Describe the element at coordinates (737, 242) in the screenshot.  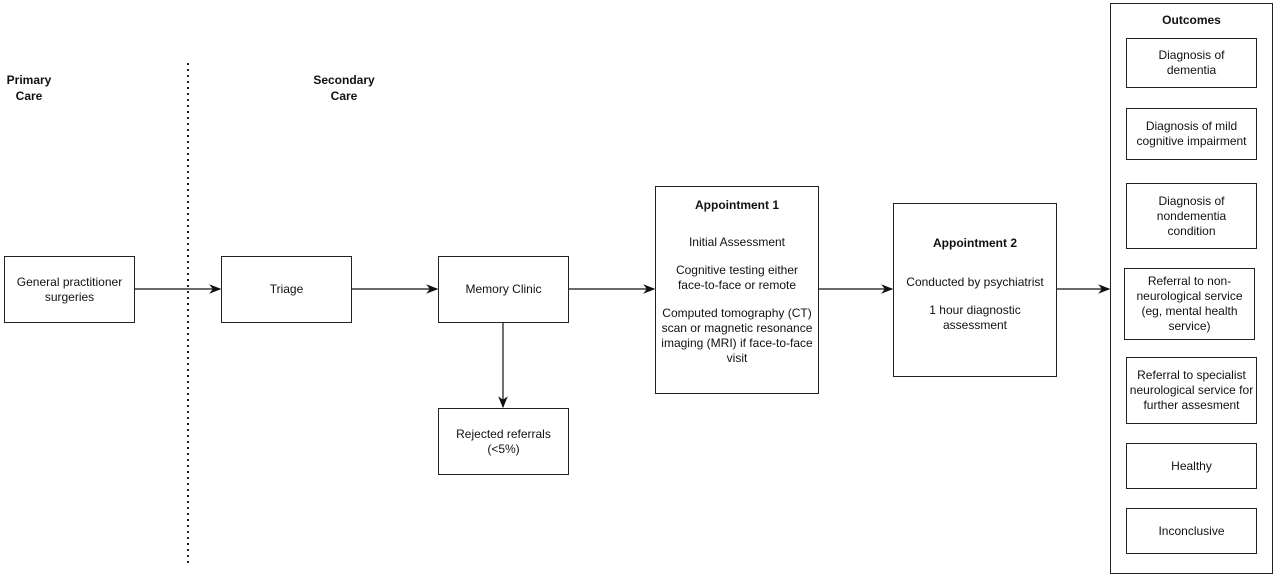
I see `appointment-1-line: Initial Assessment` at that location.